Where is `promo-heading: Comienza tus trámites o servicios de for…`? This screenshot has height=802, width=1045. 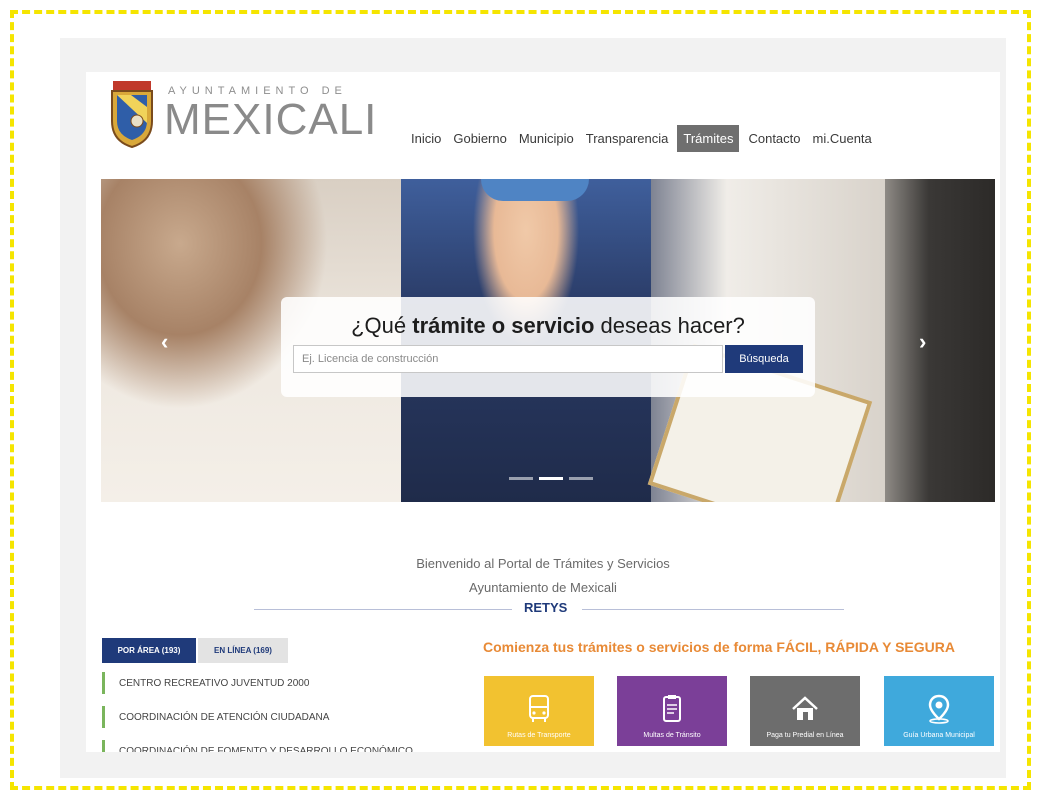 promo-heading: Comienza tus trámites o servicios de for… is located at coordinates (719, 647).